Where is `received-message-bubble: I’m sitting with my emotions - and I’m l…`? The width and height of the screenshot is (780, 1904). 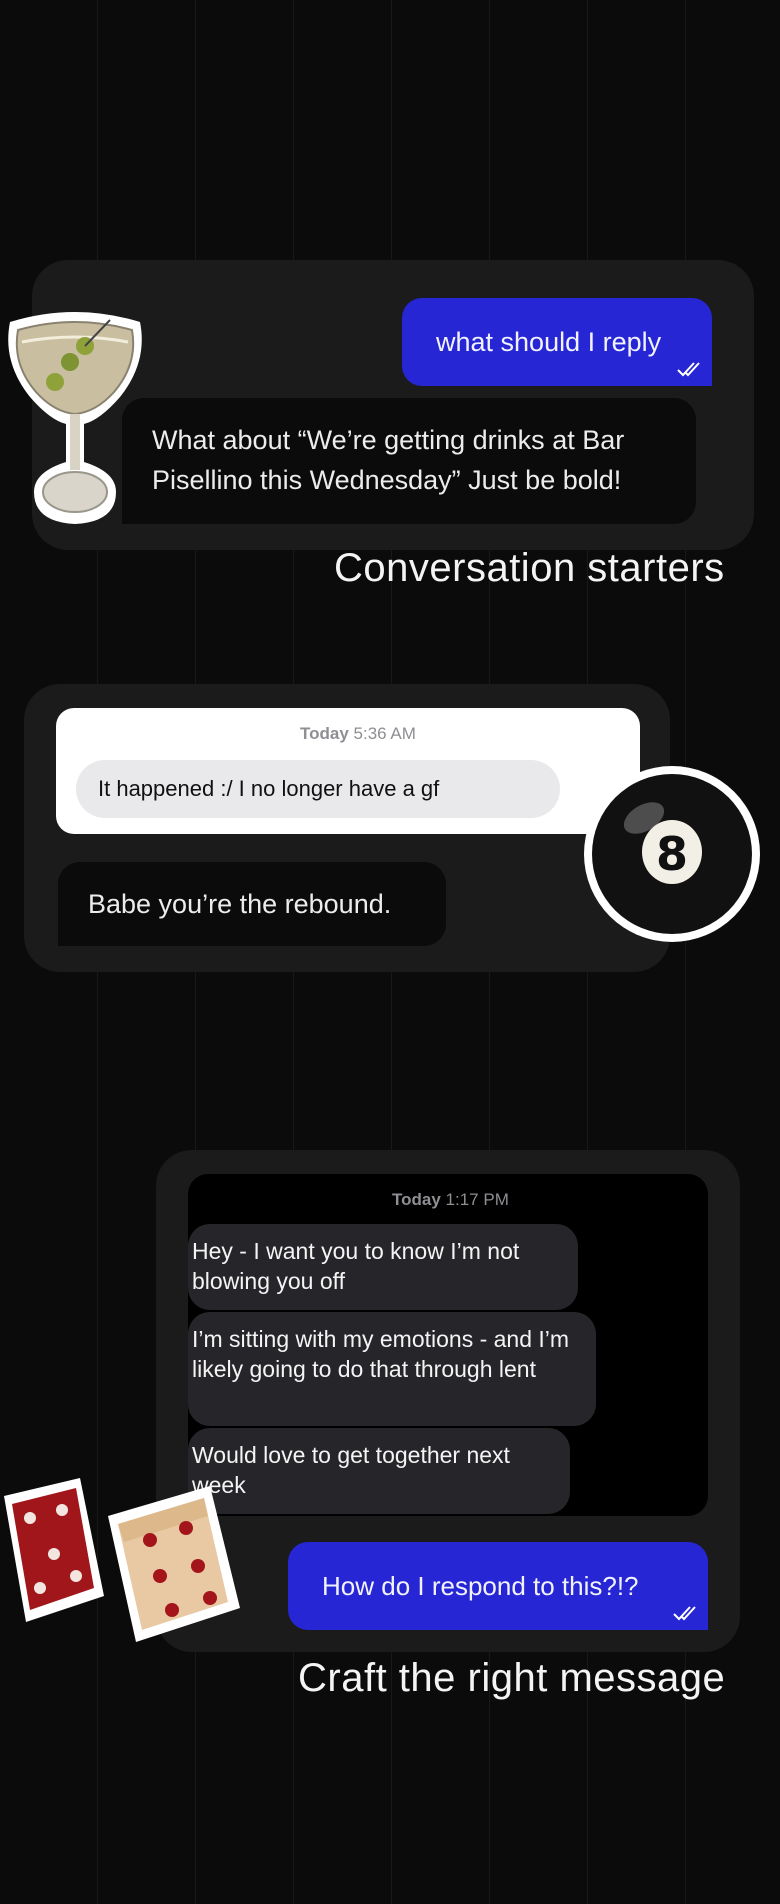 received-message-bubble: I’m sitting with my emotions - and I’m l… is located at coordinates (392, 1369).